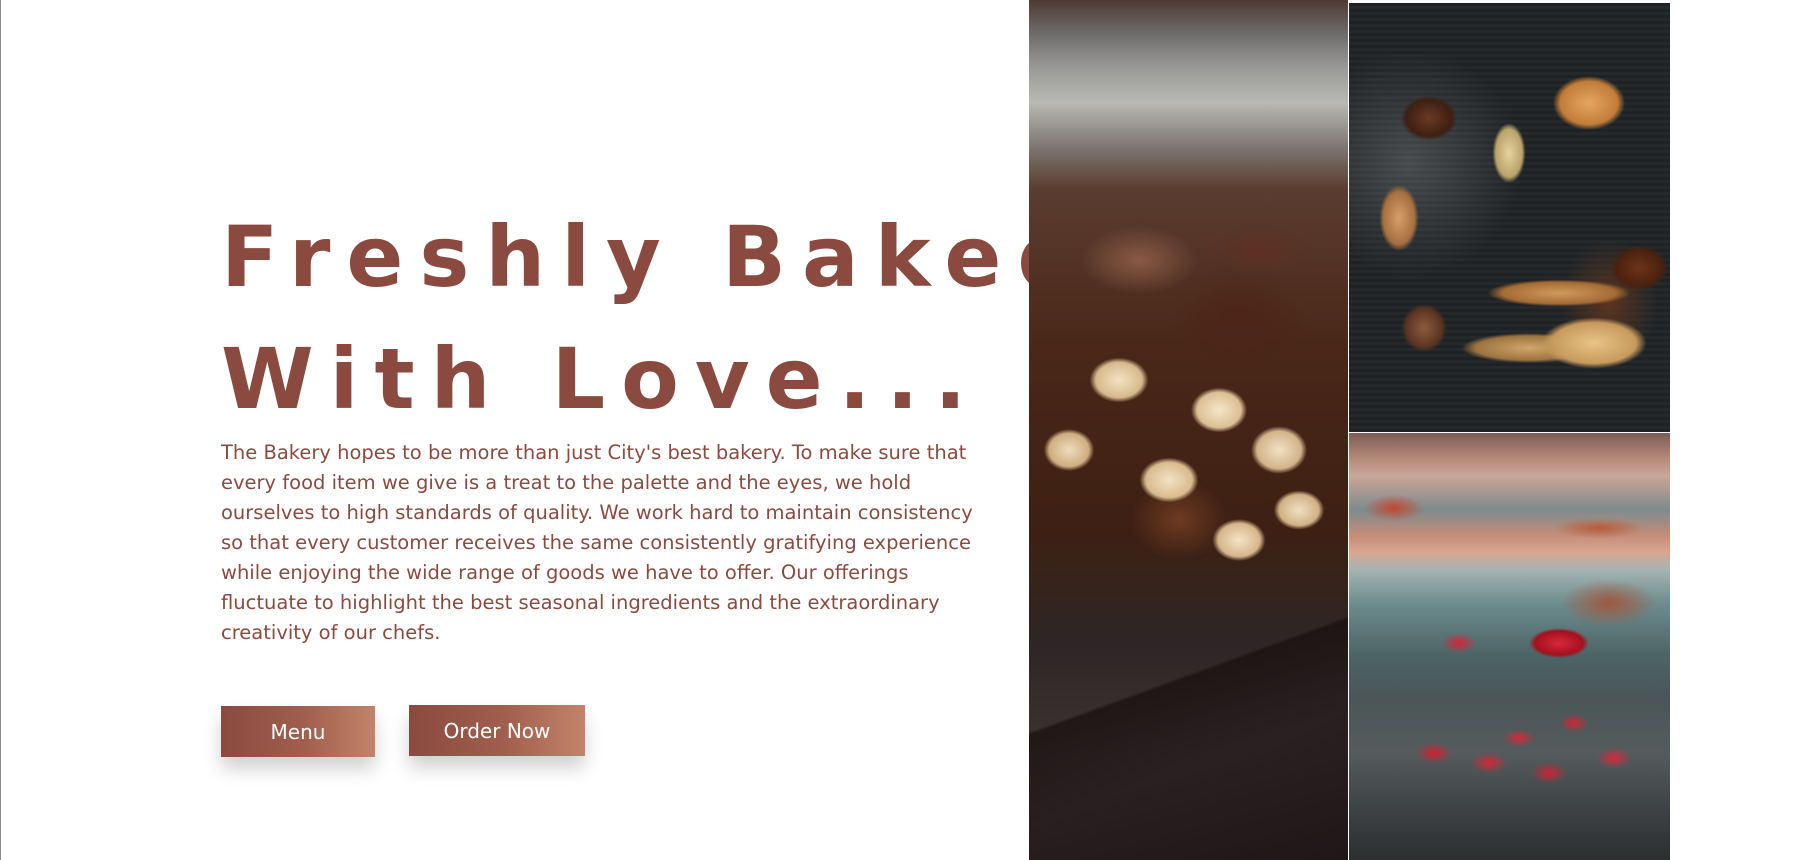  I want to click on pastry-case-photo, so click(1509, 646).